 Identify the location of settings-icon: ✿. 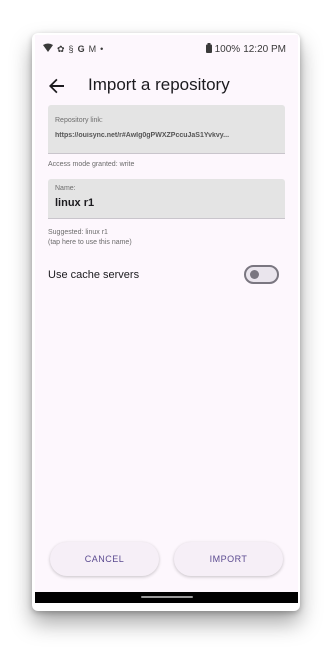
(61, 48).